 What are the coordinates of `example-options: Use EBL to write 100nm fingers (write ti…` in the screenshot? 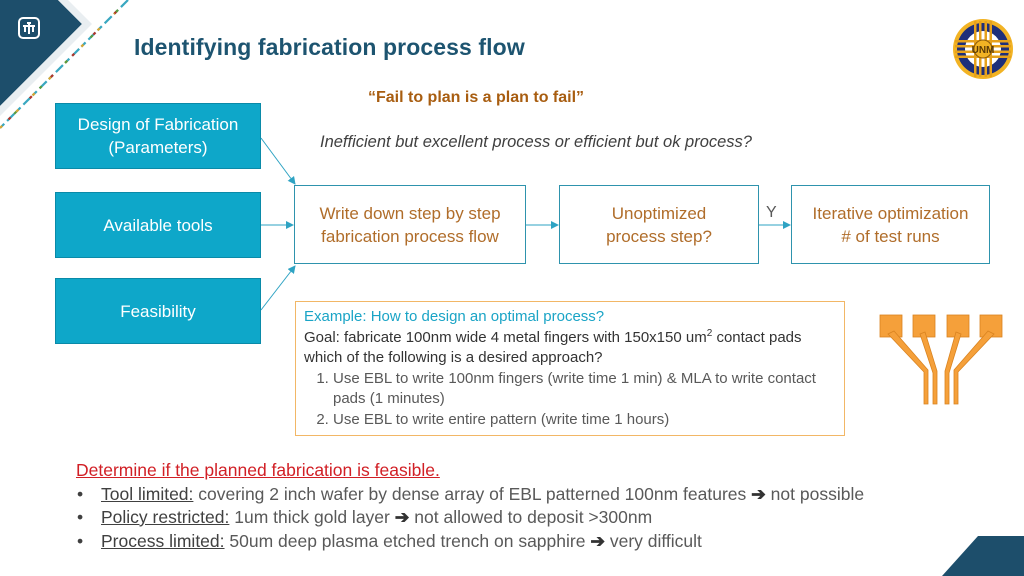 It's located at (570, 400).